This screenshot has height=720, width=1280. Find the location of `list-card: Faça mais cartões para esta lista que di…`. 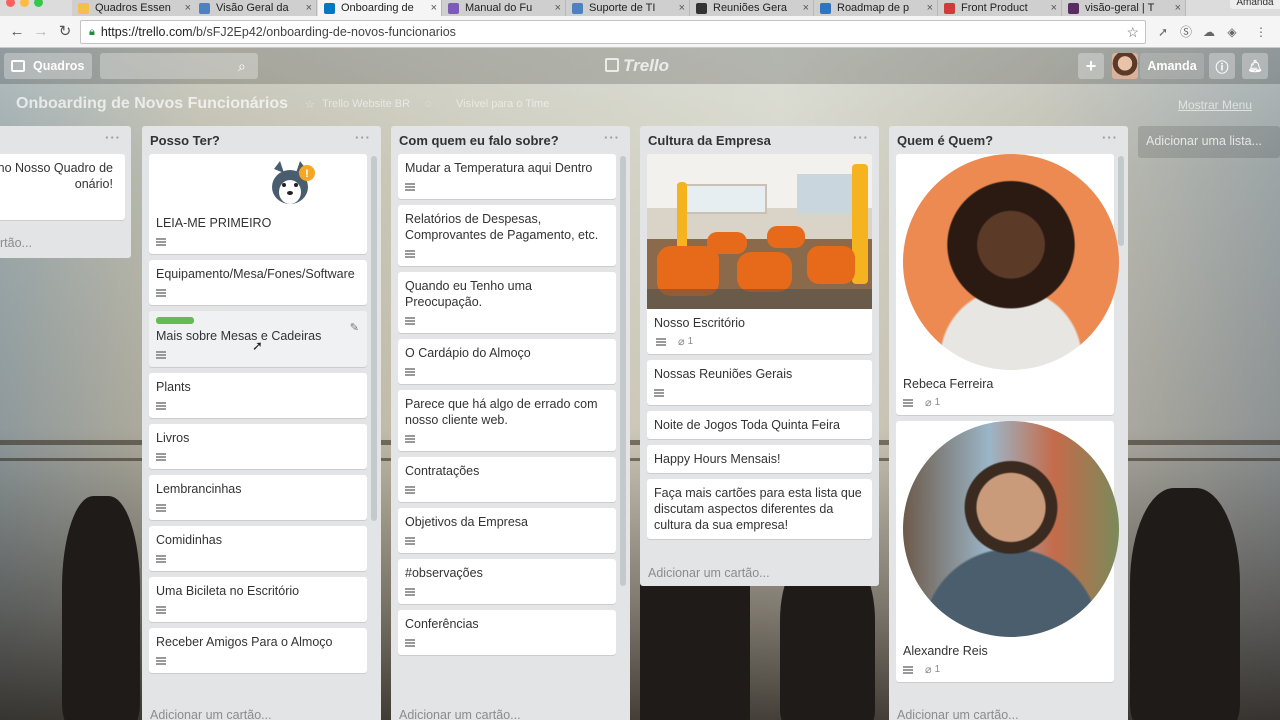

list-card: Faça mais cartões para esta lista que di… is located at coordinates (759, 509).